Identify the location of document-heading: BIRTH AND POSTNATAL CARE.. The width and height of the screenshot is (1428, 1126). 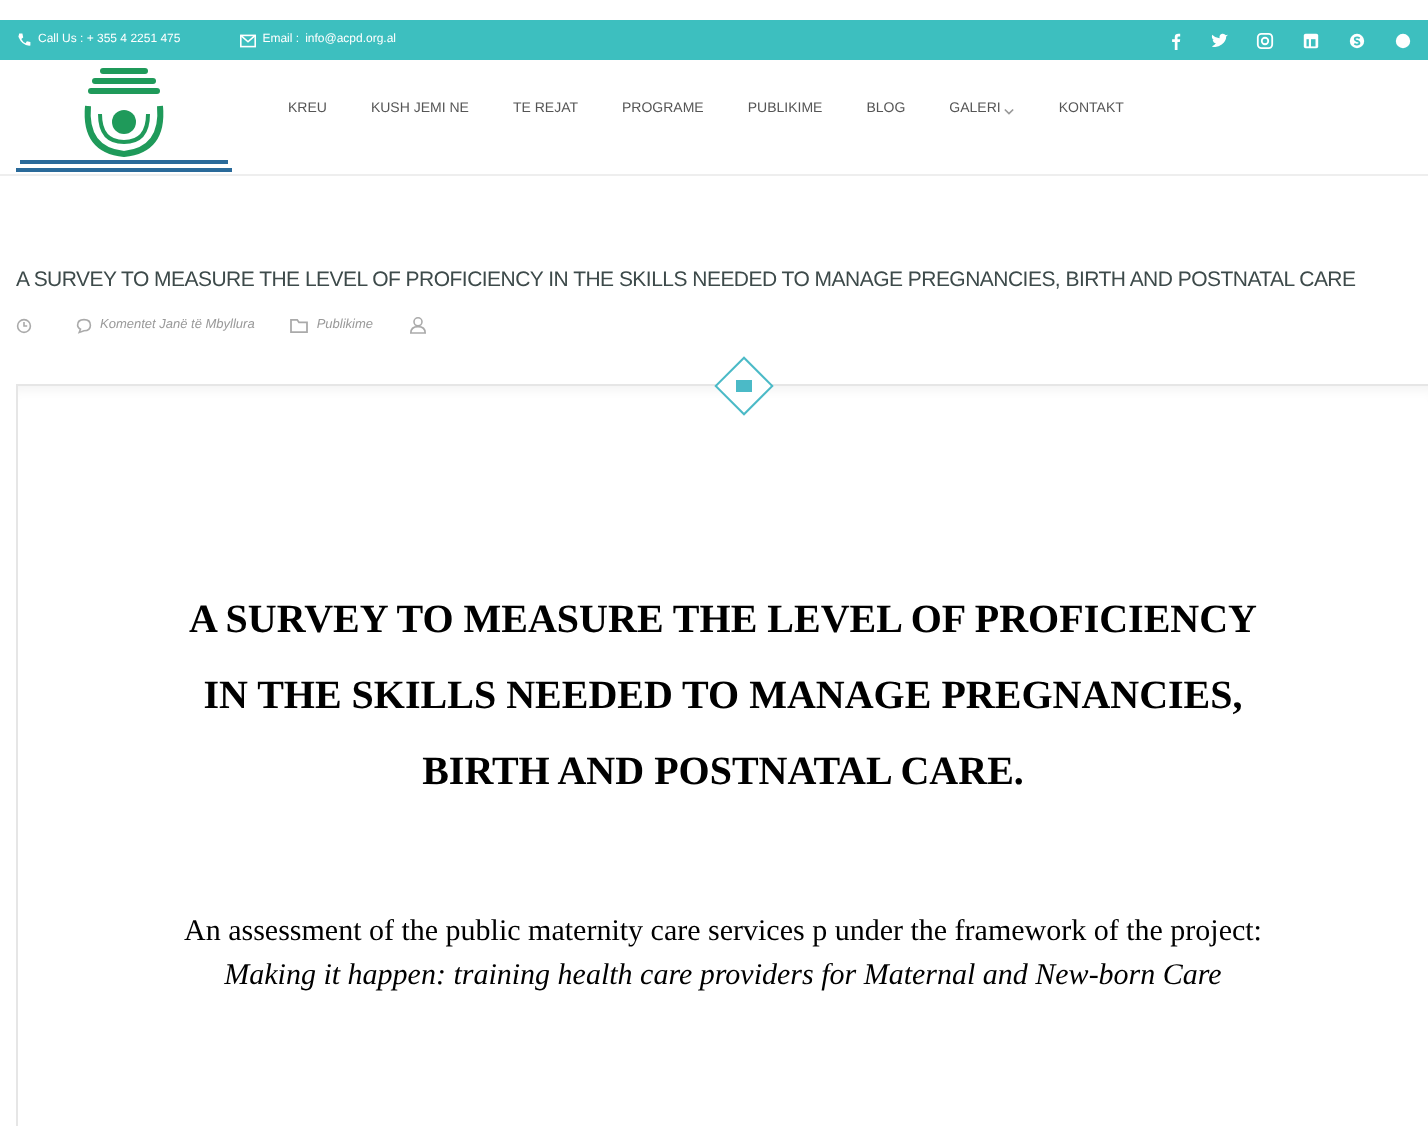
(723, 772).